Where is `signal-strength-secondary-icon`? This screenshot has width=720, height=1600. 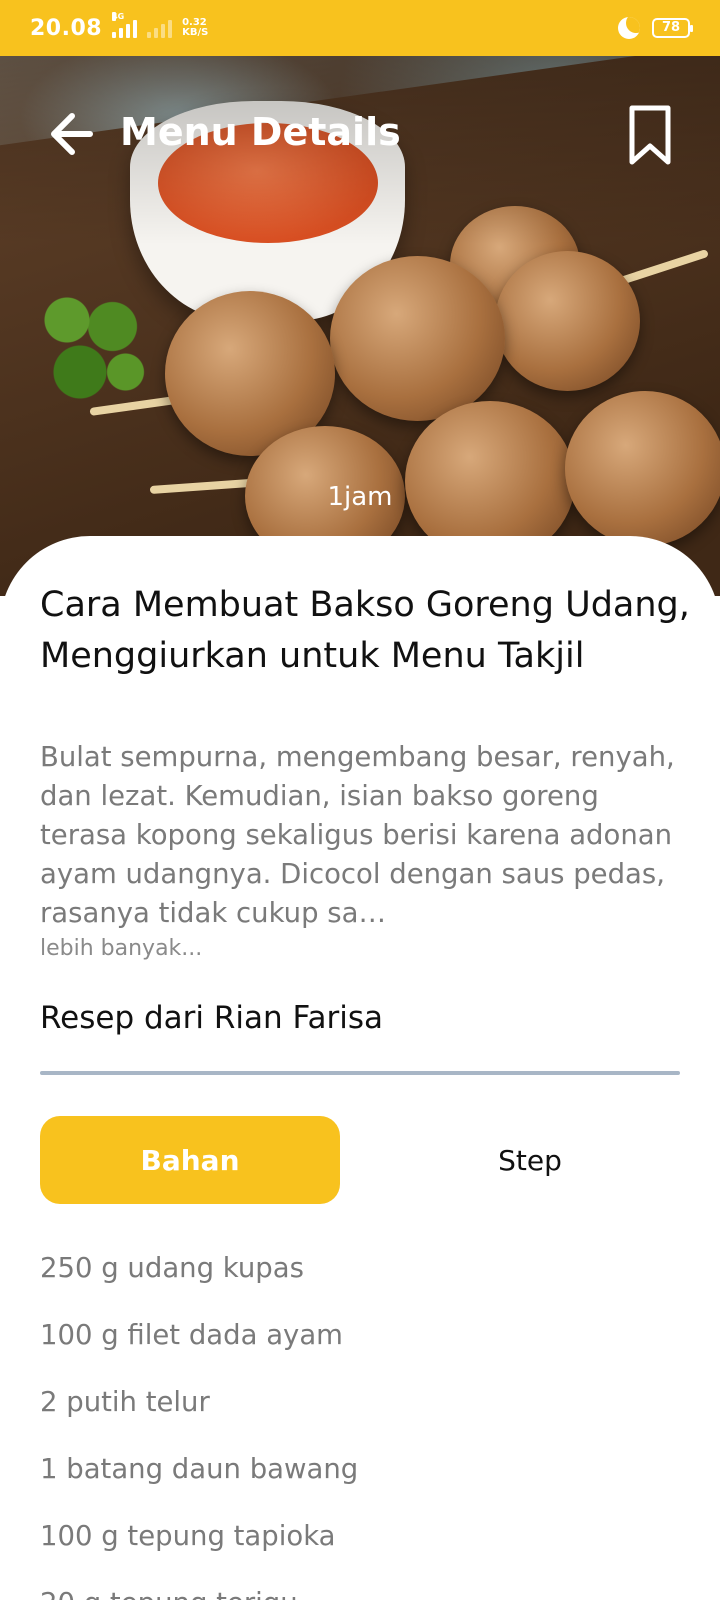 signal-strength-secondary-icon is located at coordinates (160, 28).